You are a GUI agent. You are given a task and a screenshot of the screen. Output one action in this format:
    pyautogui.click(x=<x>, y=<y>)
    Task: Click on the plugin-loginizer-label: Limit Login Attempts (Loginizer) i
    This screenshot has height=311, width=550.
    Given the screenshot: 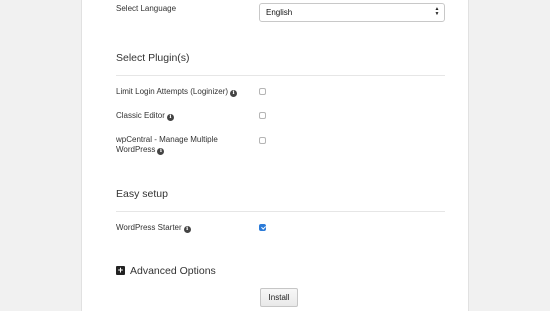 What is the action you would take?
    pyautogui.click(x=177, y=92)
    